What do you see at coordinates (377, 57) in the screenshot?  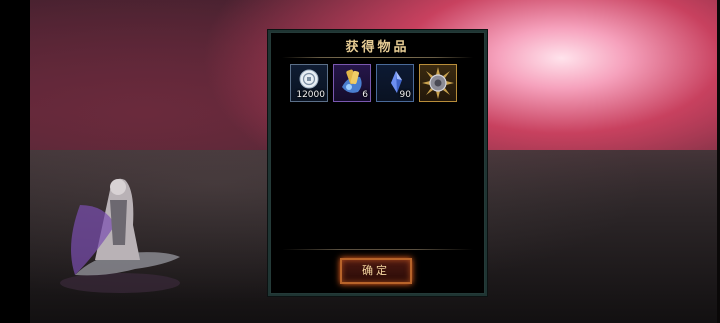 I see `title-divider` at bounding box center [377, 57].